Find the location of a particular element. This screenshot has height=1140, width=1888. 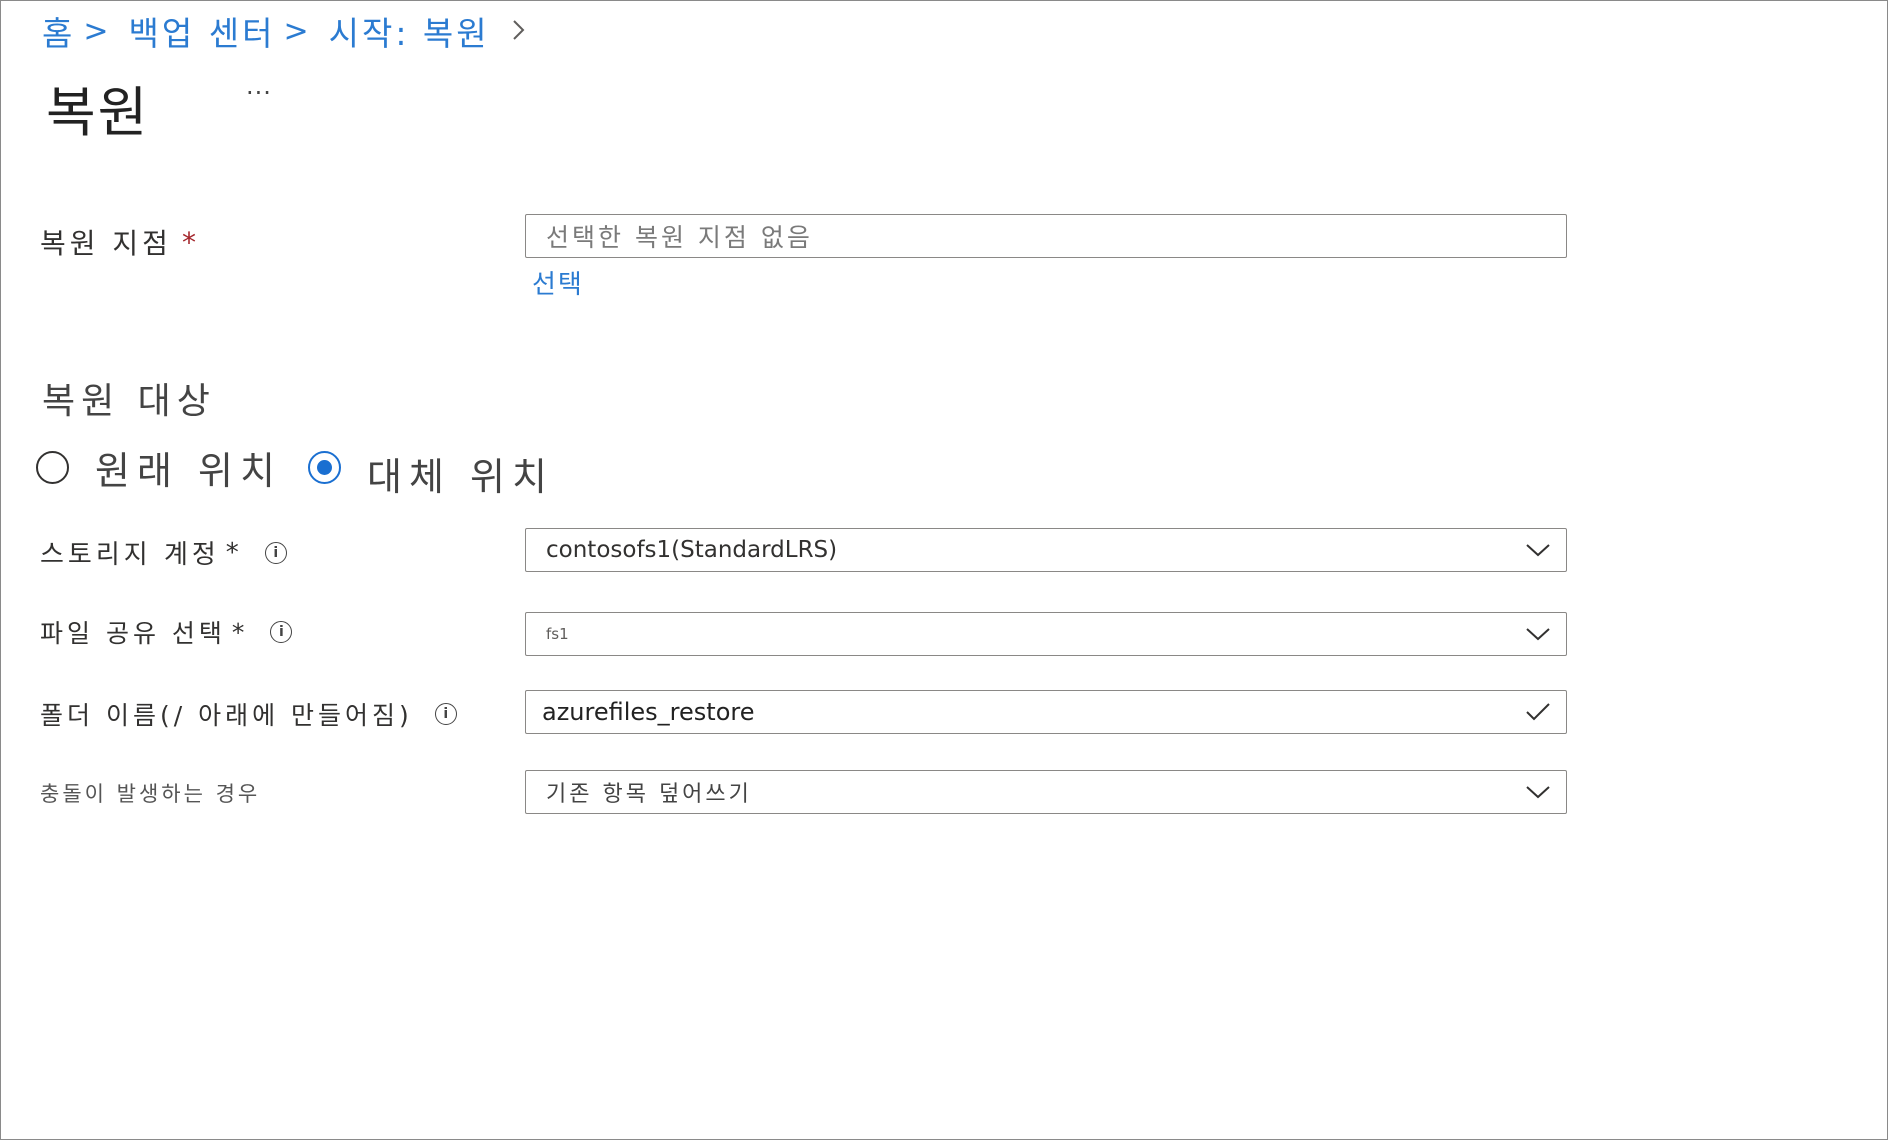

radio-label: 대체 위치 is located at coordinates (460, 477).